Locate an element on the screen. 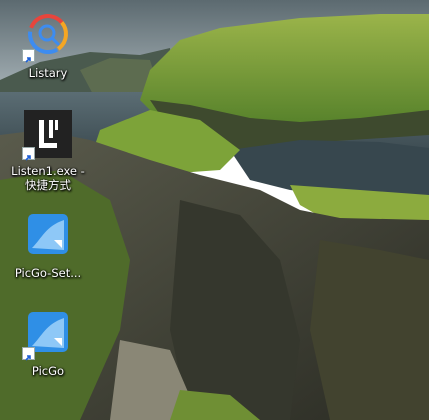 The height and width of the screenshot is (420, 429). desktop-icon-picgo: PicGo is located at coordinates (48, 344).